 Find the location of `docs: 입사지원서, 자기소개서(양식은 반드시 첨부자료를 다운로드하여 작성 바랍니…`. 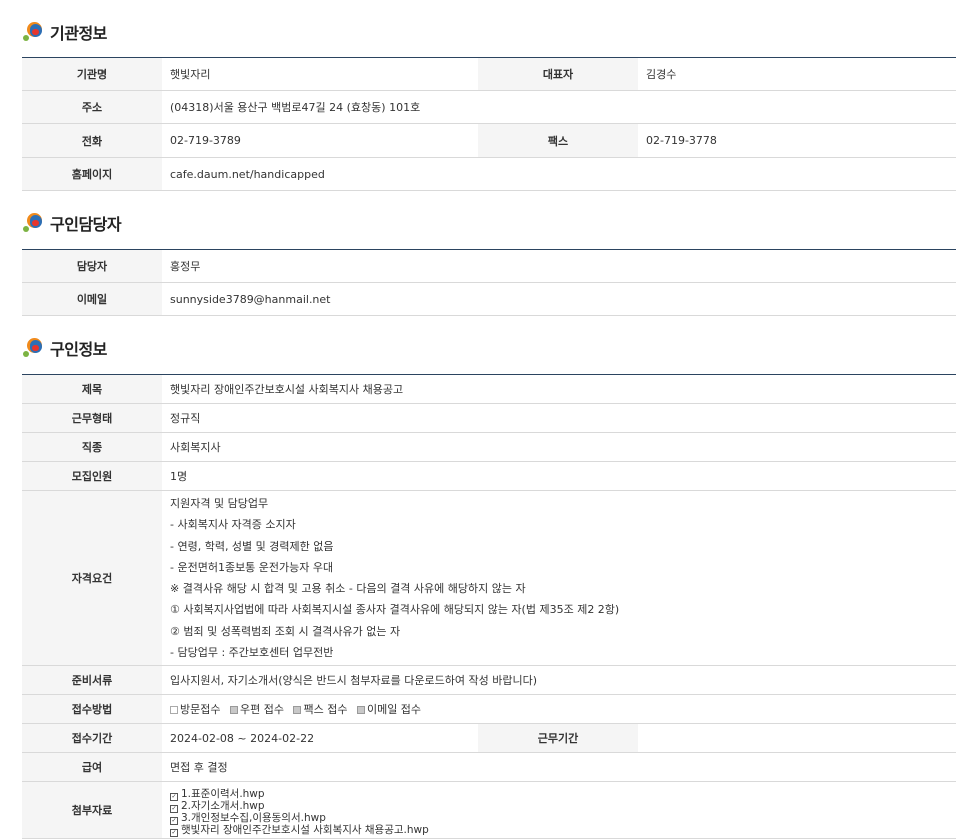

docs: 입사지원서, 자기소개서(양식은 반드시 첨부자료를 다운로드하여 작성 바랍니… is located at coordinates (559, 680).